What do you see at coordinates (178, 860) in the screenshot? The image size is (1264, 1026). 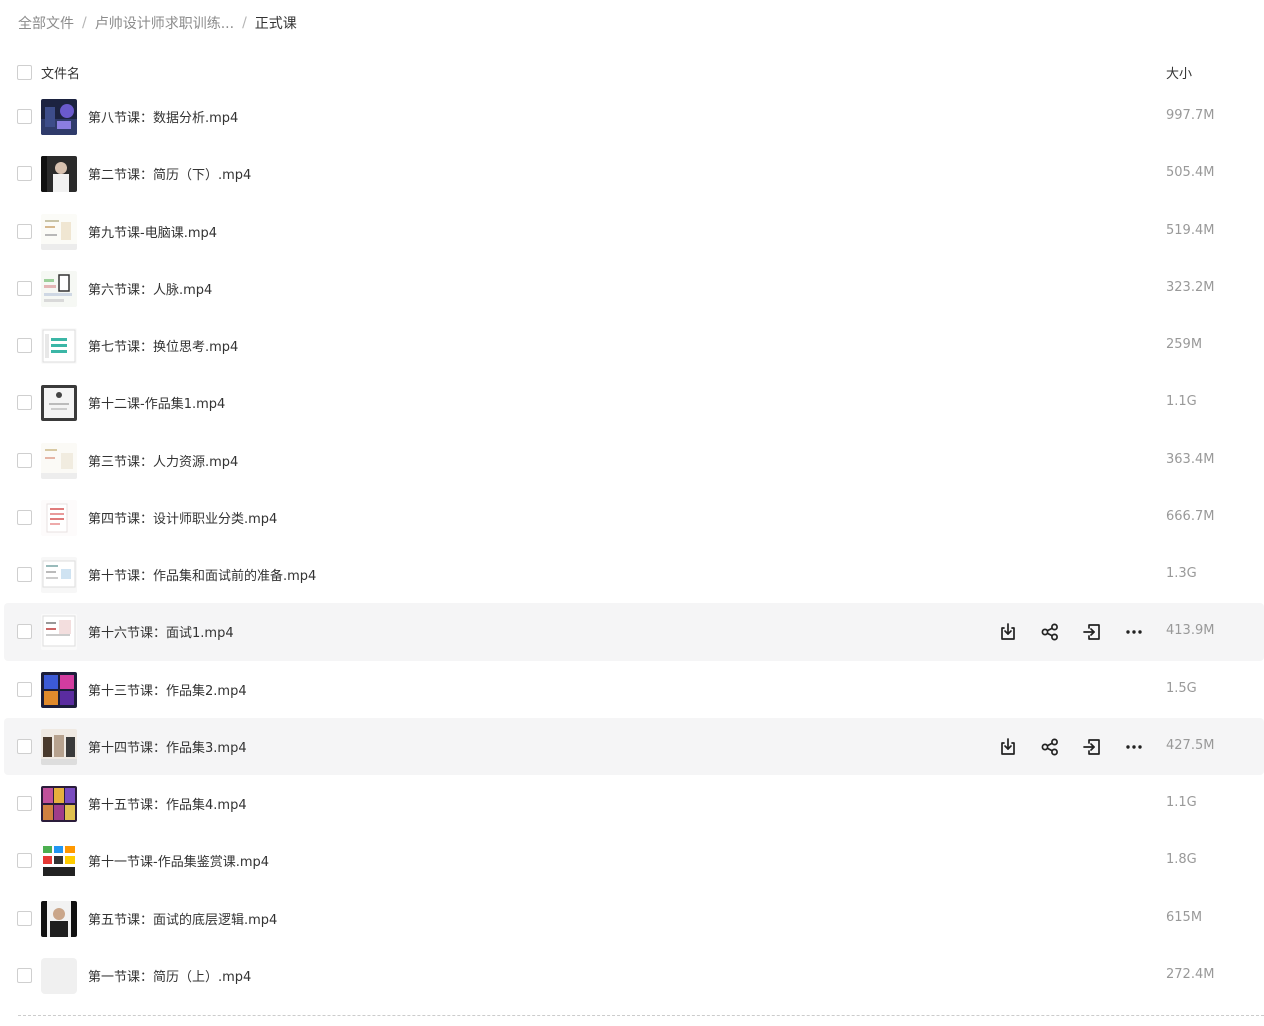 I see `file-name: 第十一节课-作品集鉴赏课.mp4` at bounding box center [178, 860].